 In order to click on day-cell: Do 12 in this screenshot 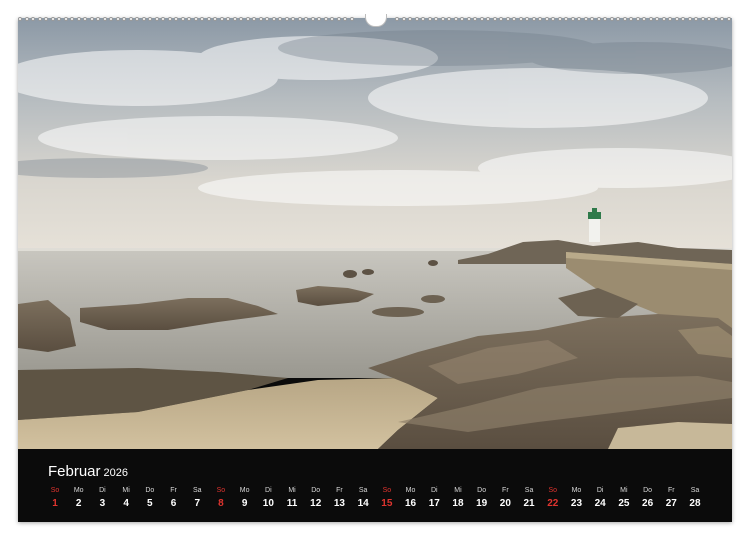, I will do `click(316, 499)`.